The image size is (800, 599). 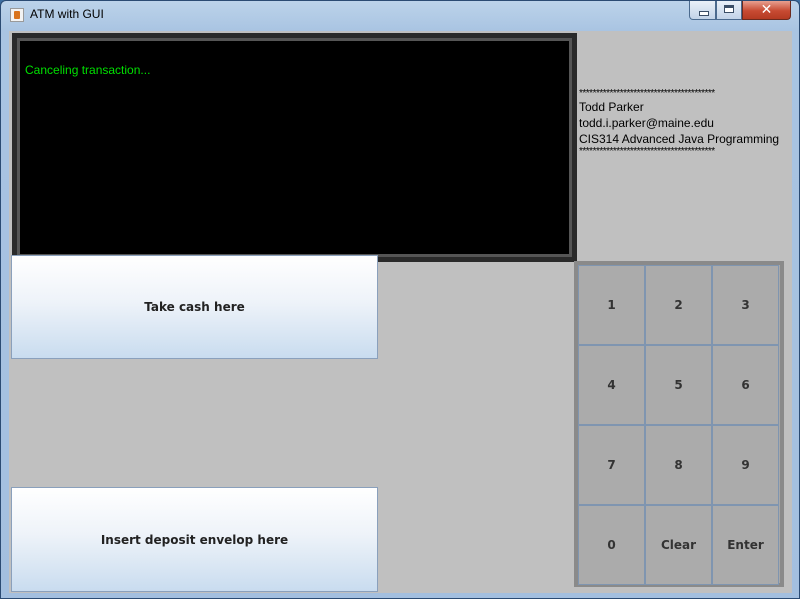 What do you see at coordinates (611, 385) in the screenshot?
I see `key-4: 4` at bounding box center [611, 385].